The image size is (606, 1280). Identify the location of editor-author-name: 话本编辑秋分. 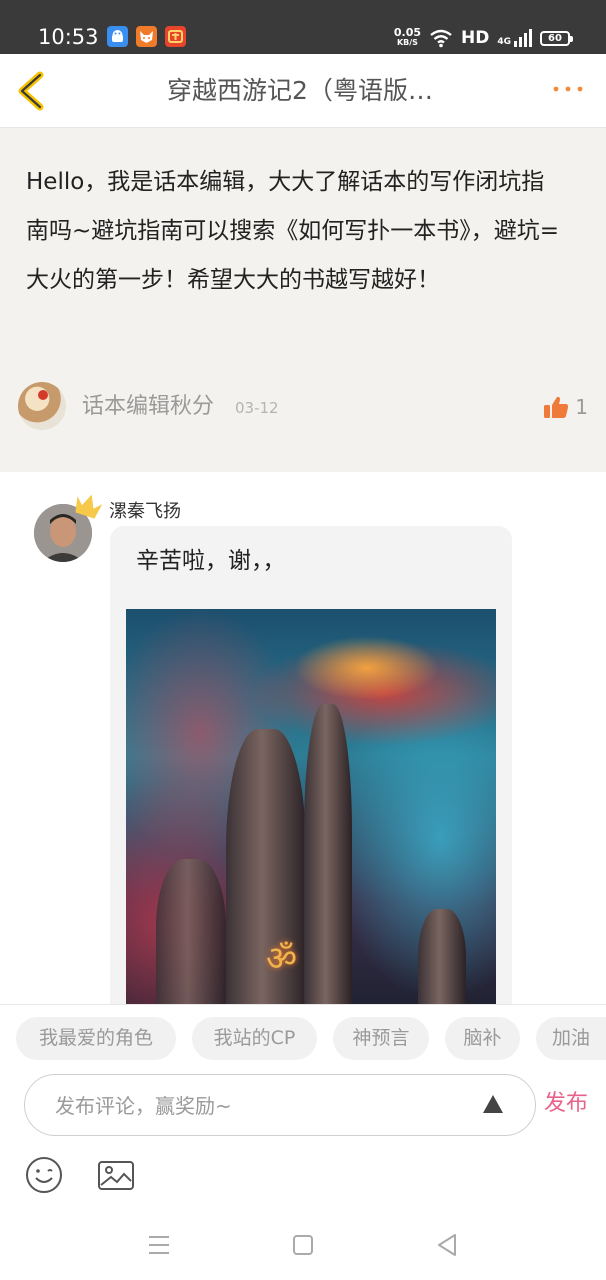
(148, 407).